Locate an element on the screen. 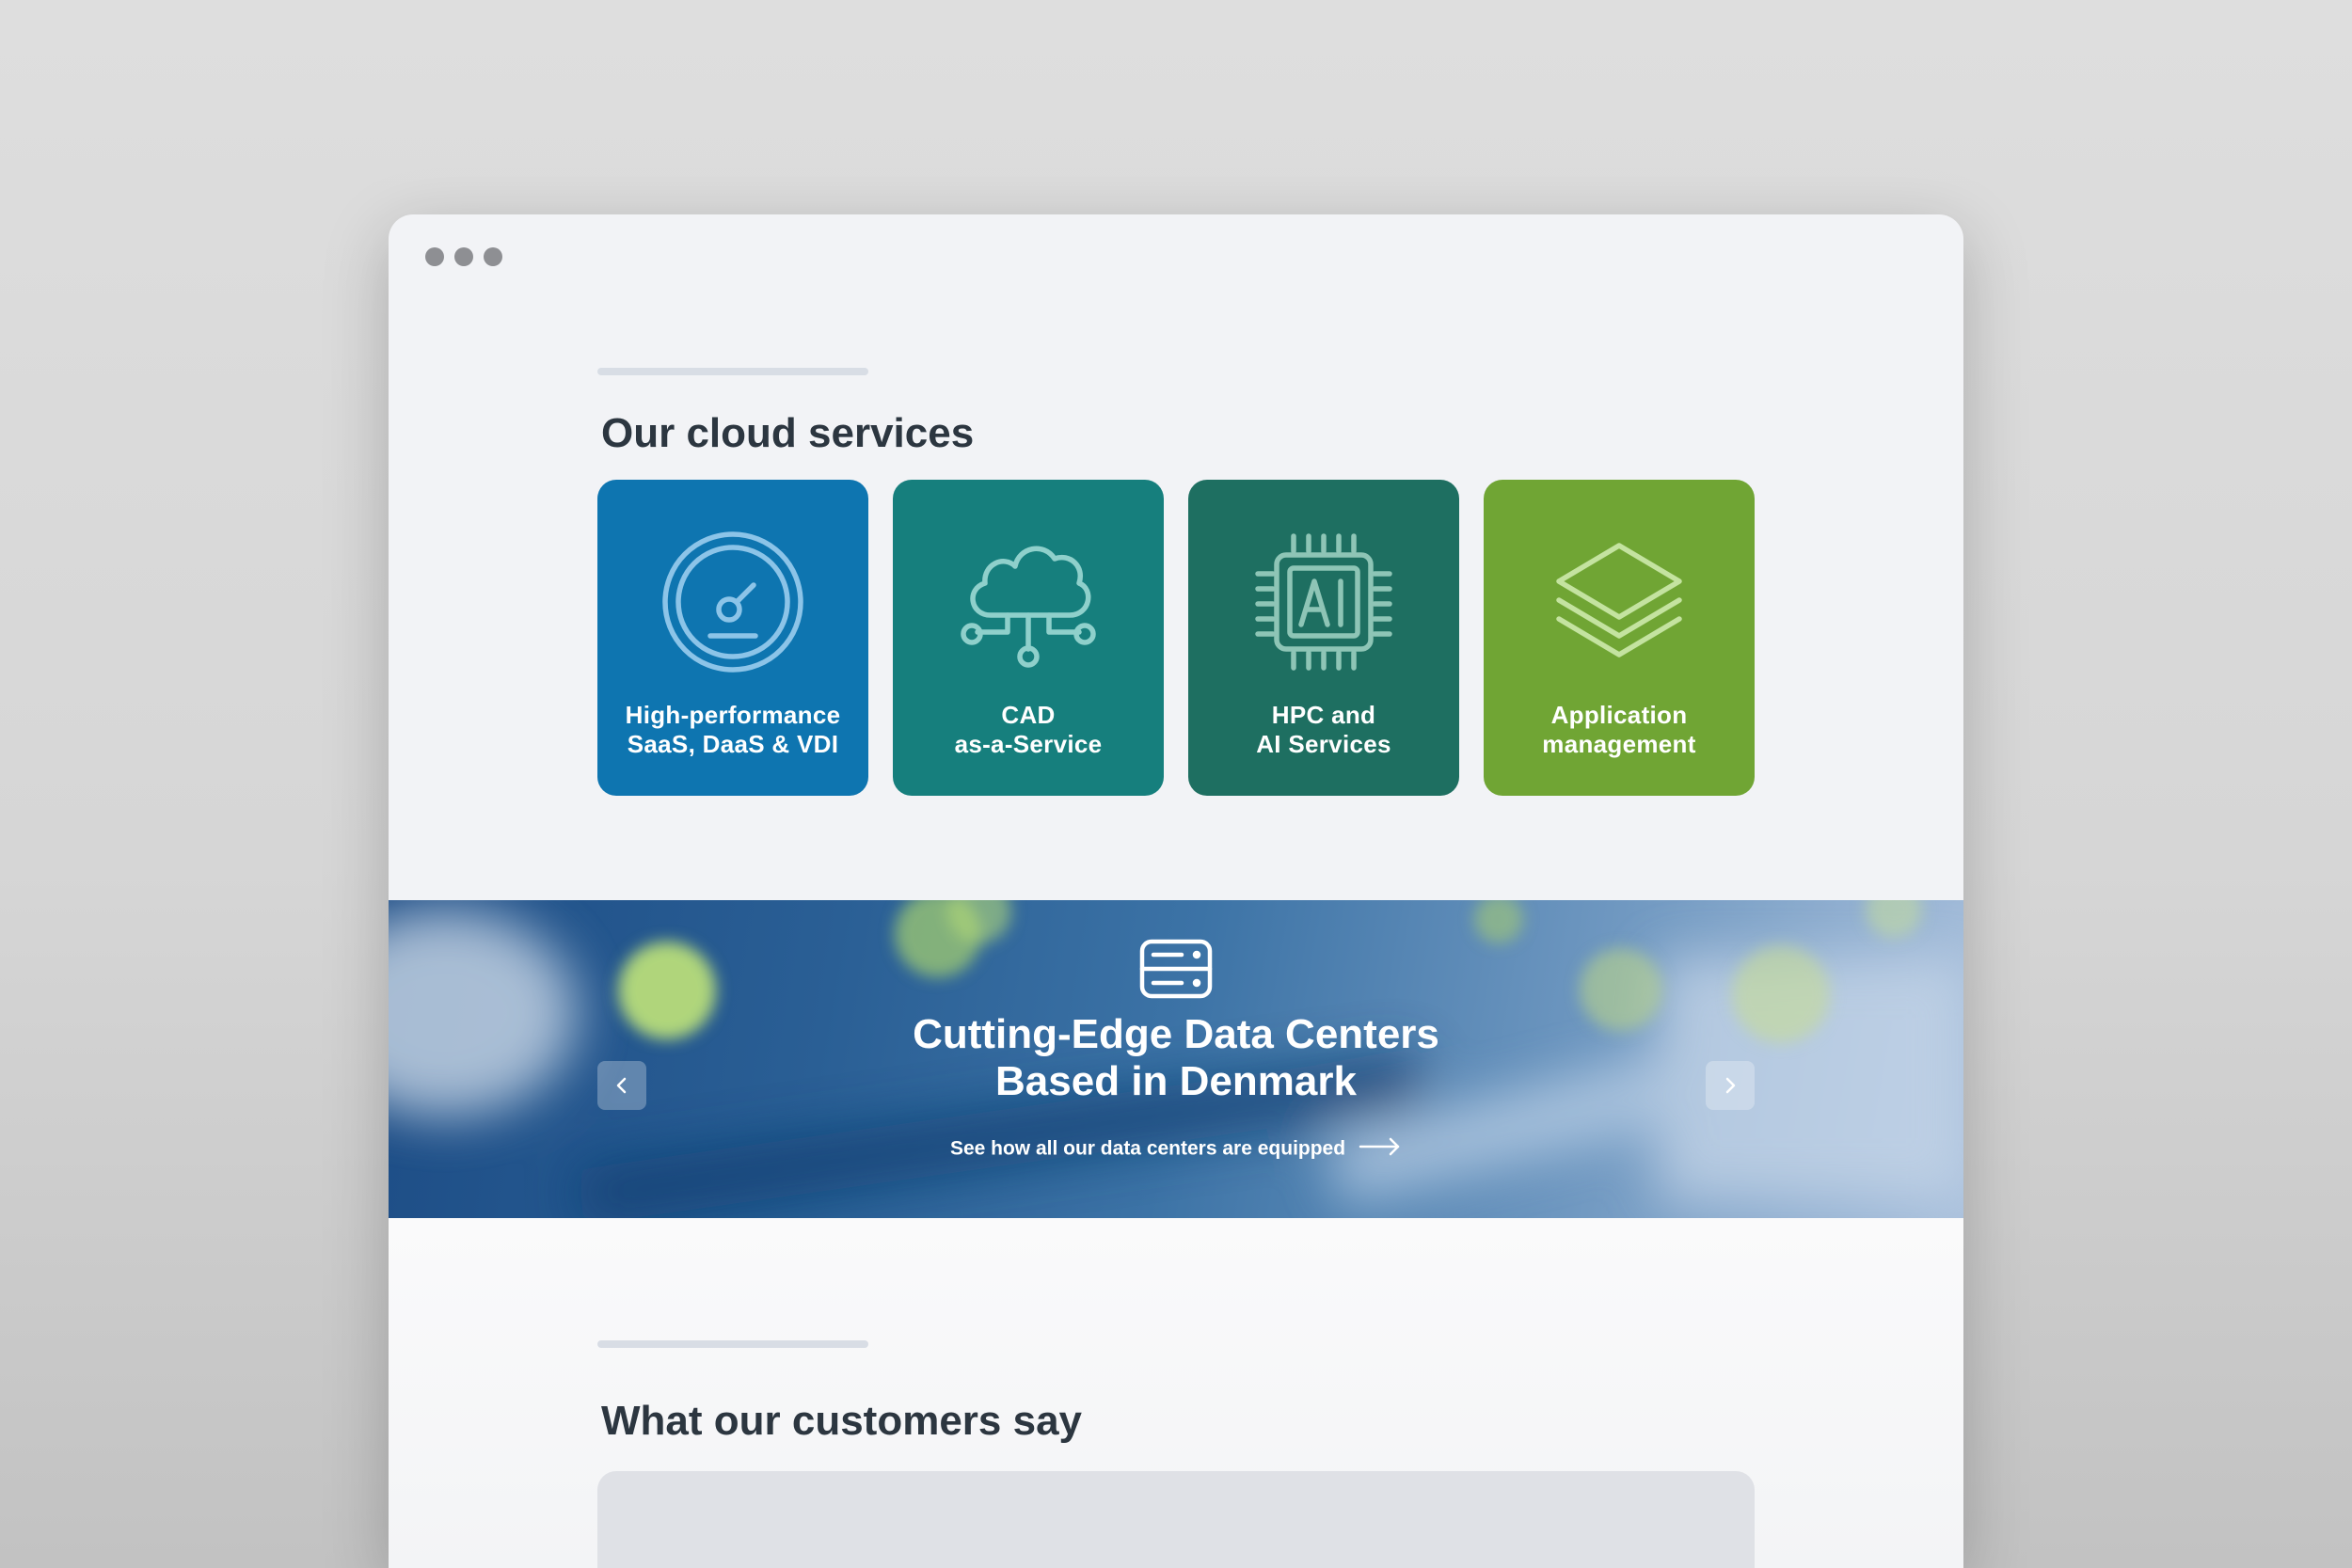 This screenshot has height=1568, width=2352. testimonial-card is located at coordinates (1176, 1519).